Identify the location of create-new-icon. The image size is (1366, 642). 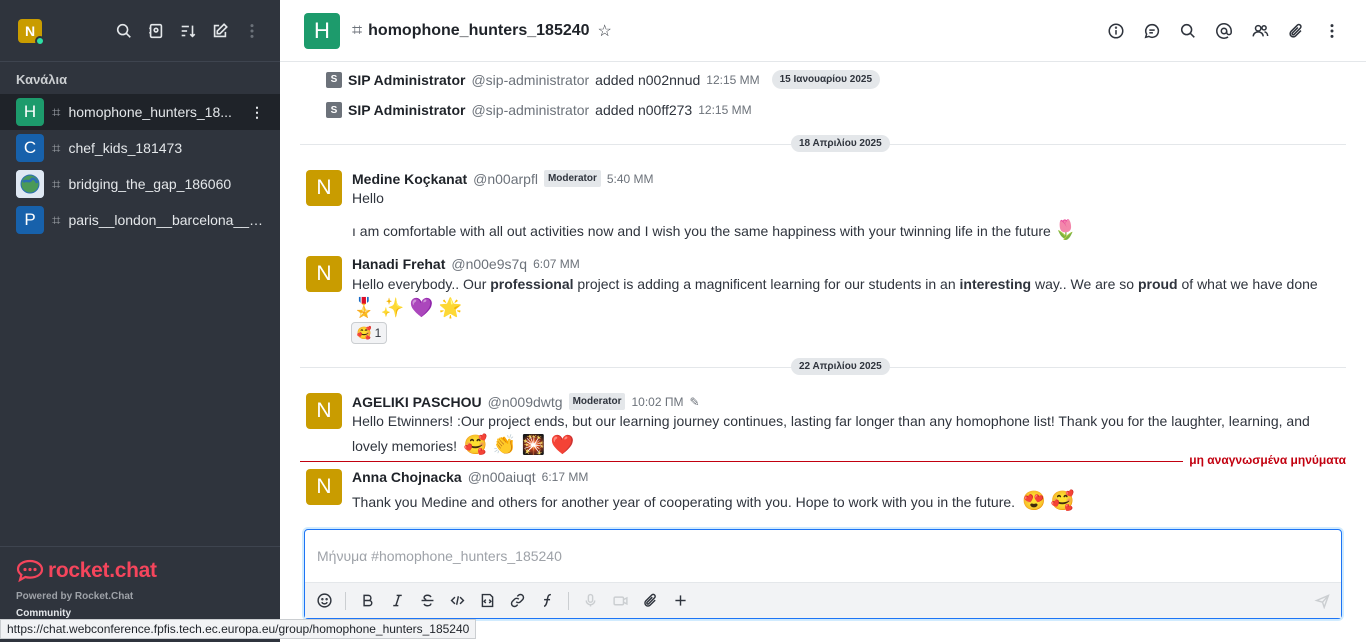
(220, 31).